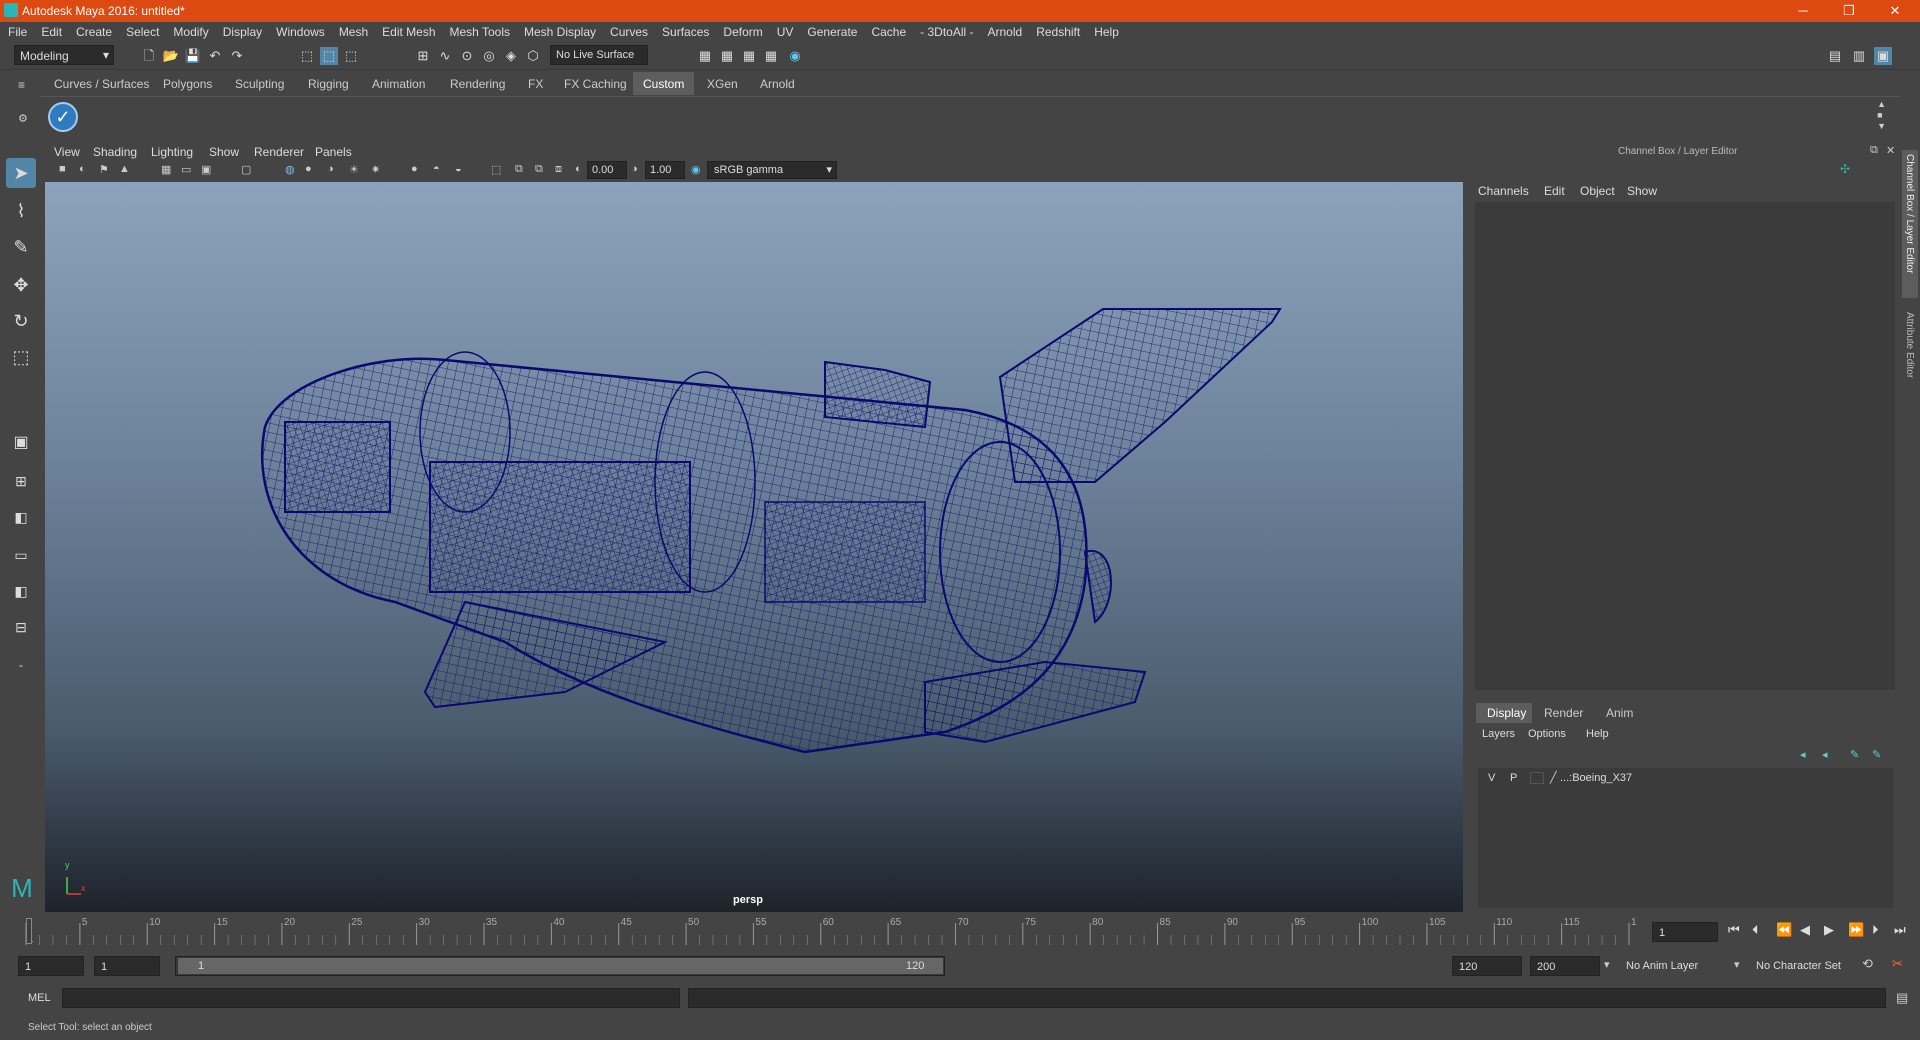 This screenshot has height=1040, width=1920. I want to click on shelf-tab-fx-caching: FX Caching, so click(595, 83).